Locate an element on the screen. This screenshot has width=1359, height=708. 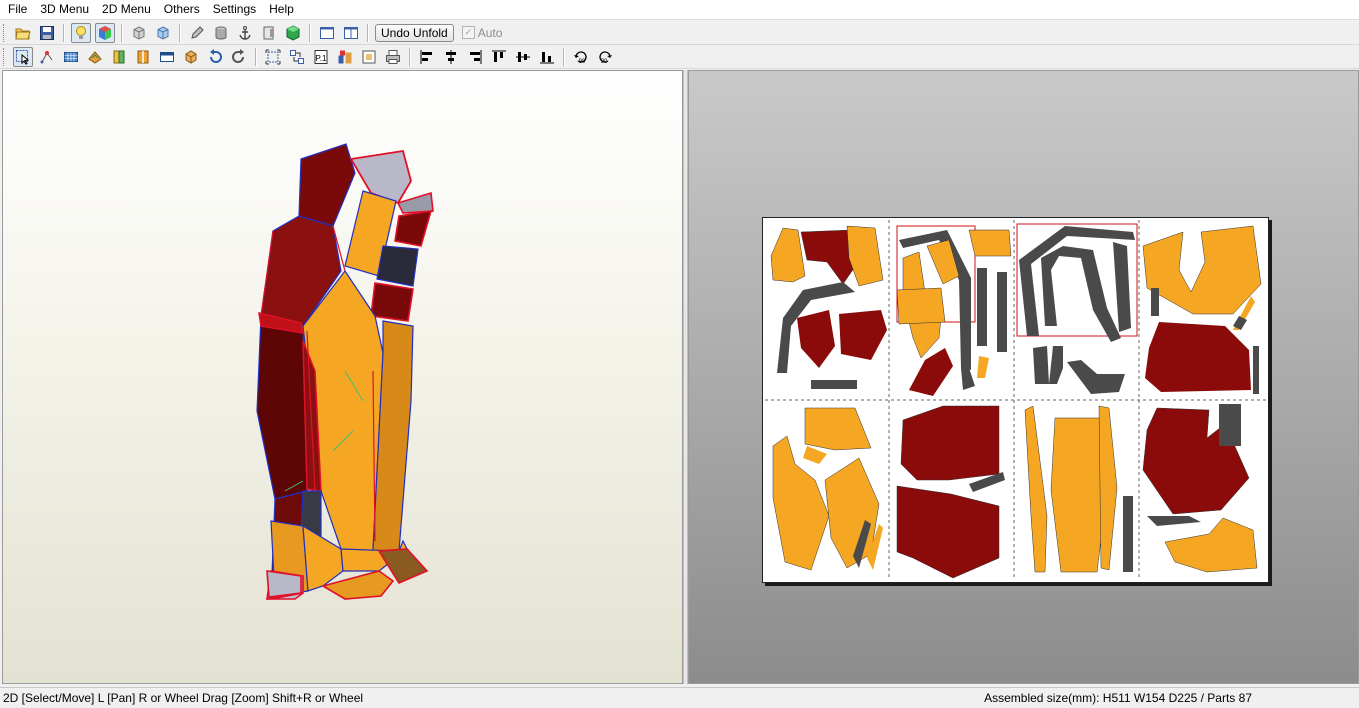
show-back-faces-button is located at coordinates (163, 33).